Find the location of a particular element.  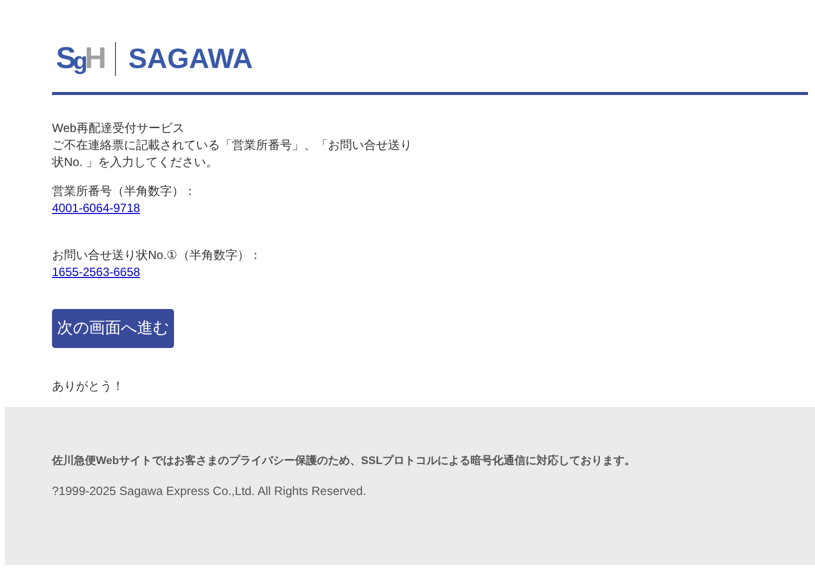

next-button: 次の画面へ進む is located at coordinates (113, 328).